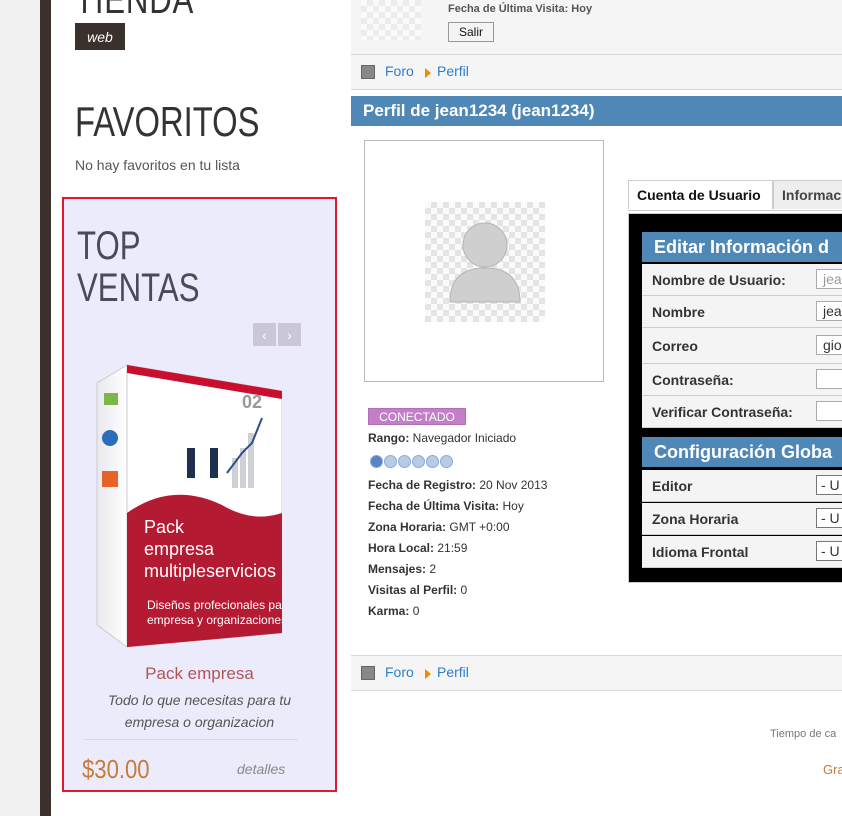  What do you see at coordinates (829, 311) in the screenshot?
I see `name-field: jea` at bounding box center [829, 311].